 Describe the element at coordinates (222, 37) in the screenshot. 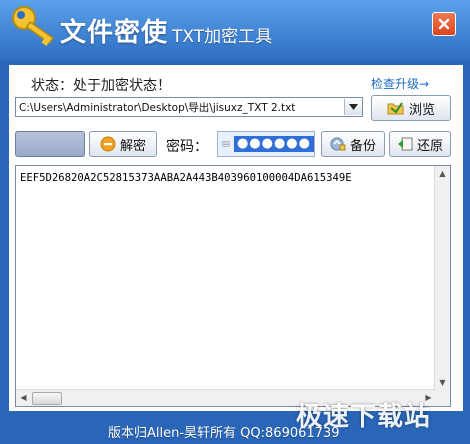

I see `app-subtitle: TXT加密工具` at that location.